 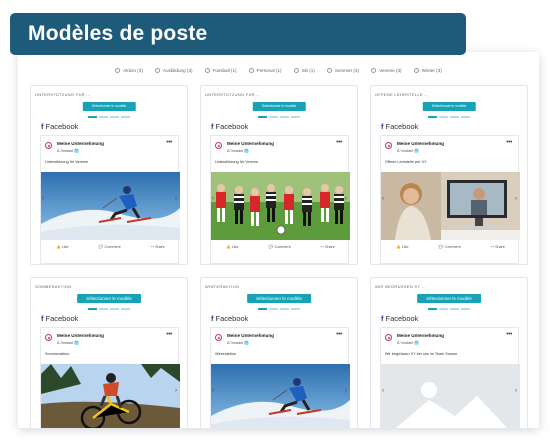 I want to click on filter-option: Aktion (3), so click(x=129, y=70).